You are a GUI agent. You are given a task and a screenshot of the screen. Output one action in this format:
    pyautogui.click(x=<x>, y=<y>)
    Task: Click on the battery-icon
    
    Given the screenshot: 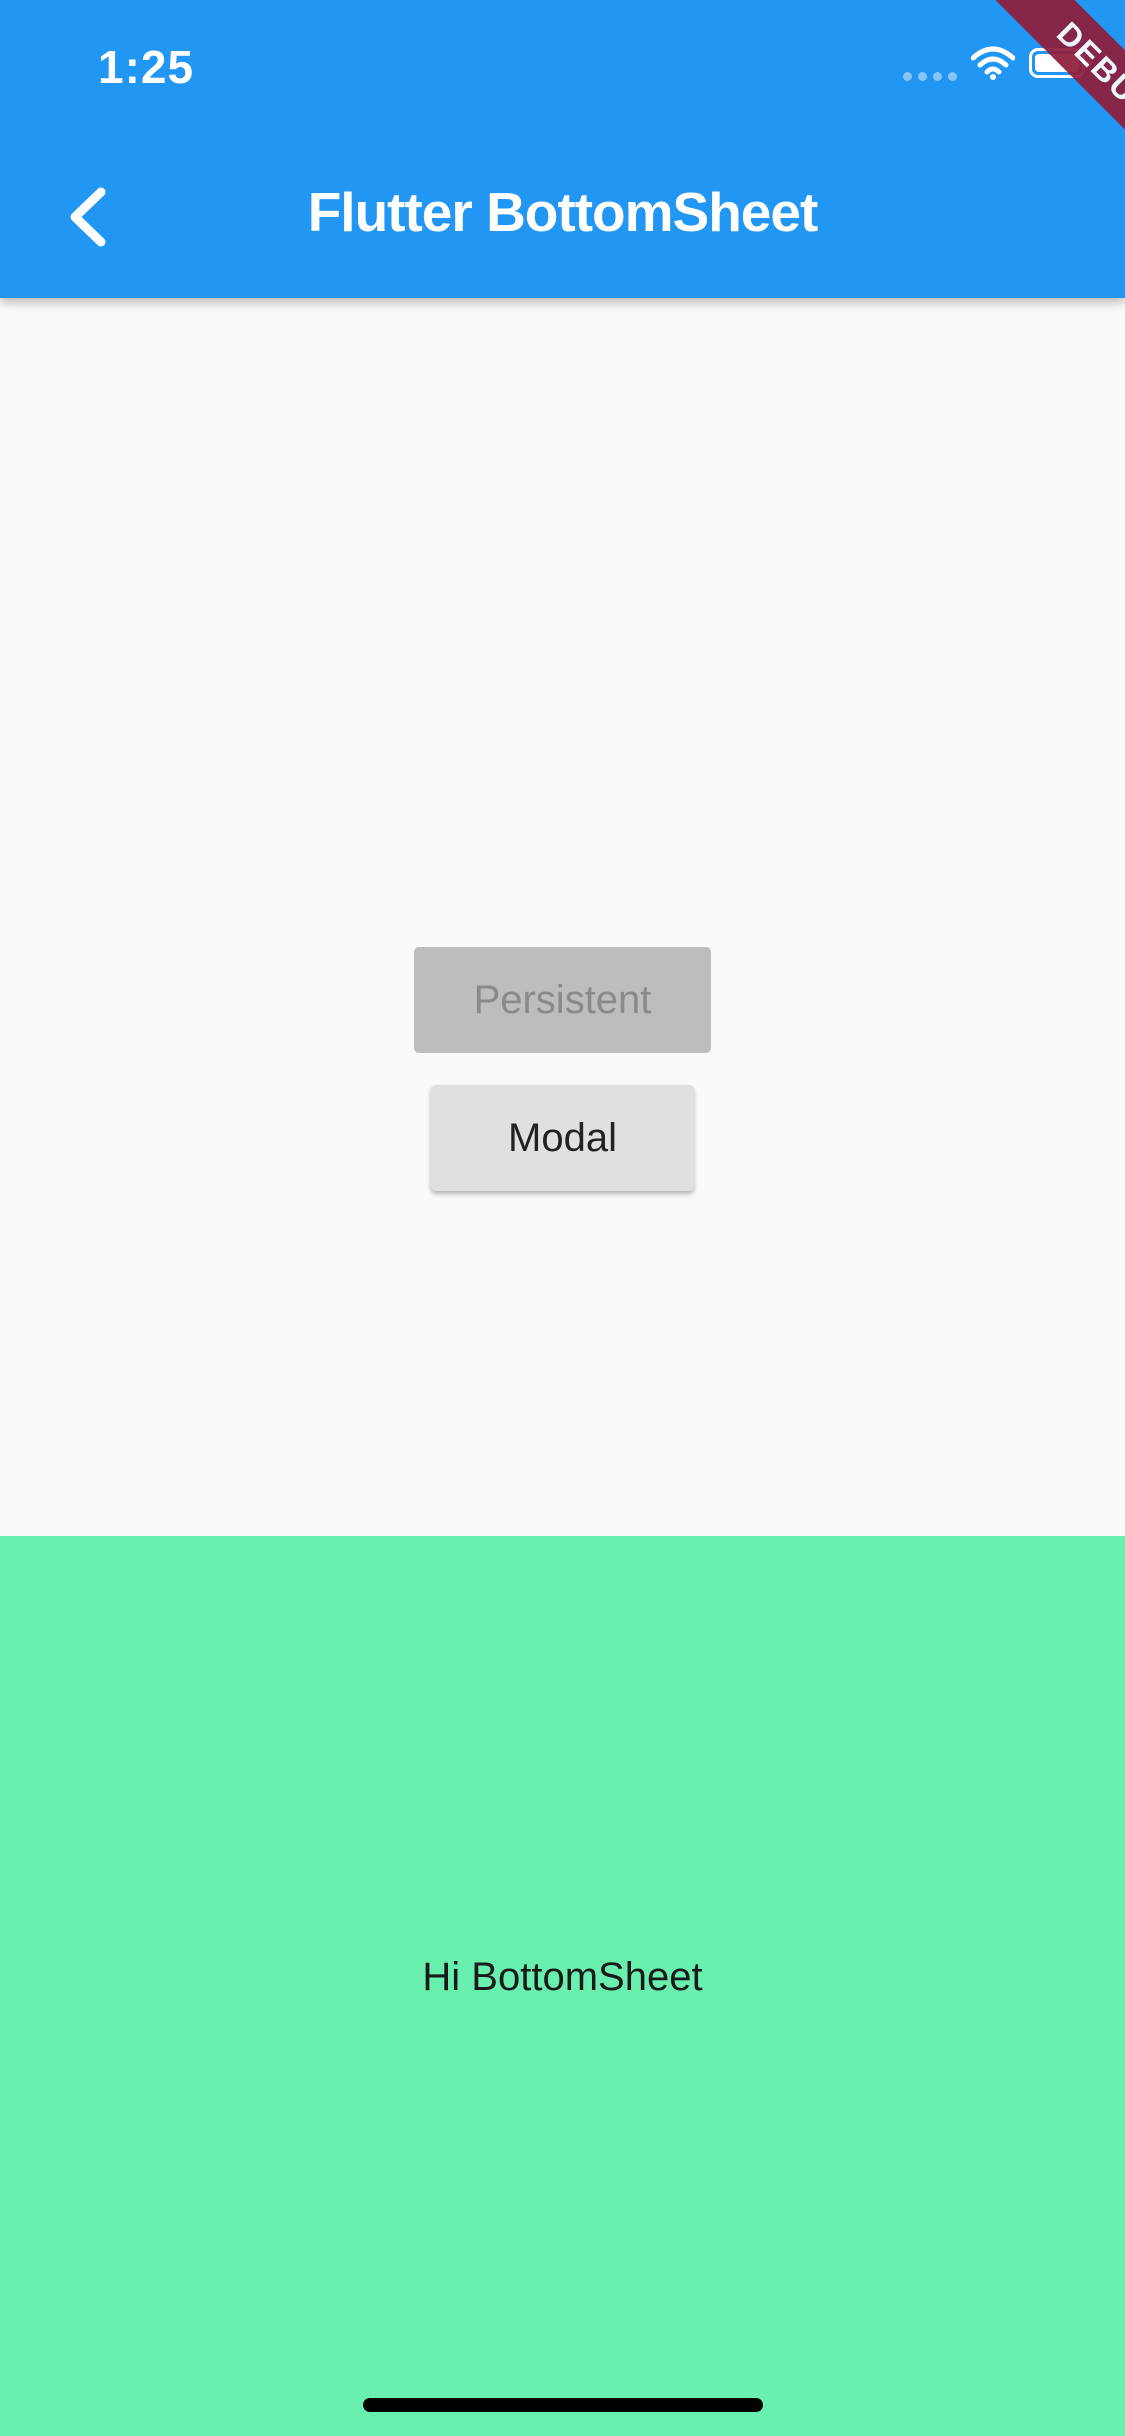 What is the action you would take?
    pyautogui.click(x=1060, y=62)
    